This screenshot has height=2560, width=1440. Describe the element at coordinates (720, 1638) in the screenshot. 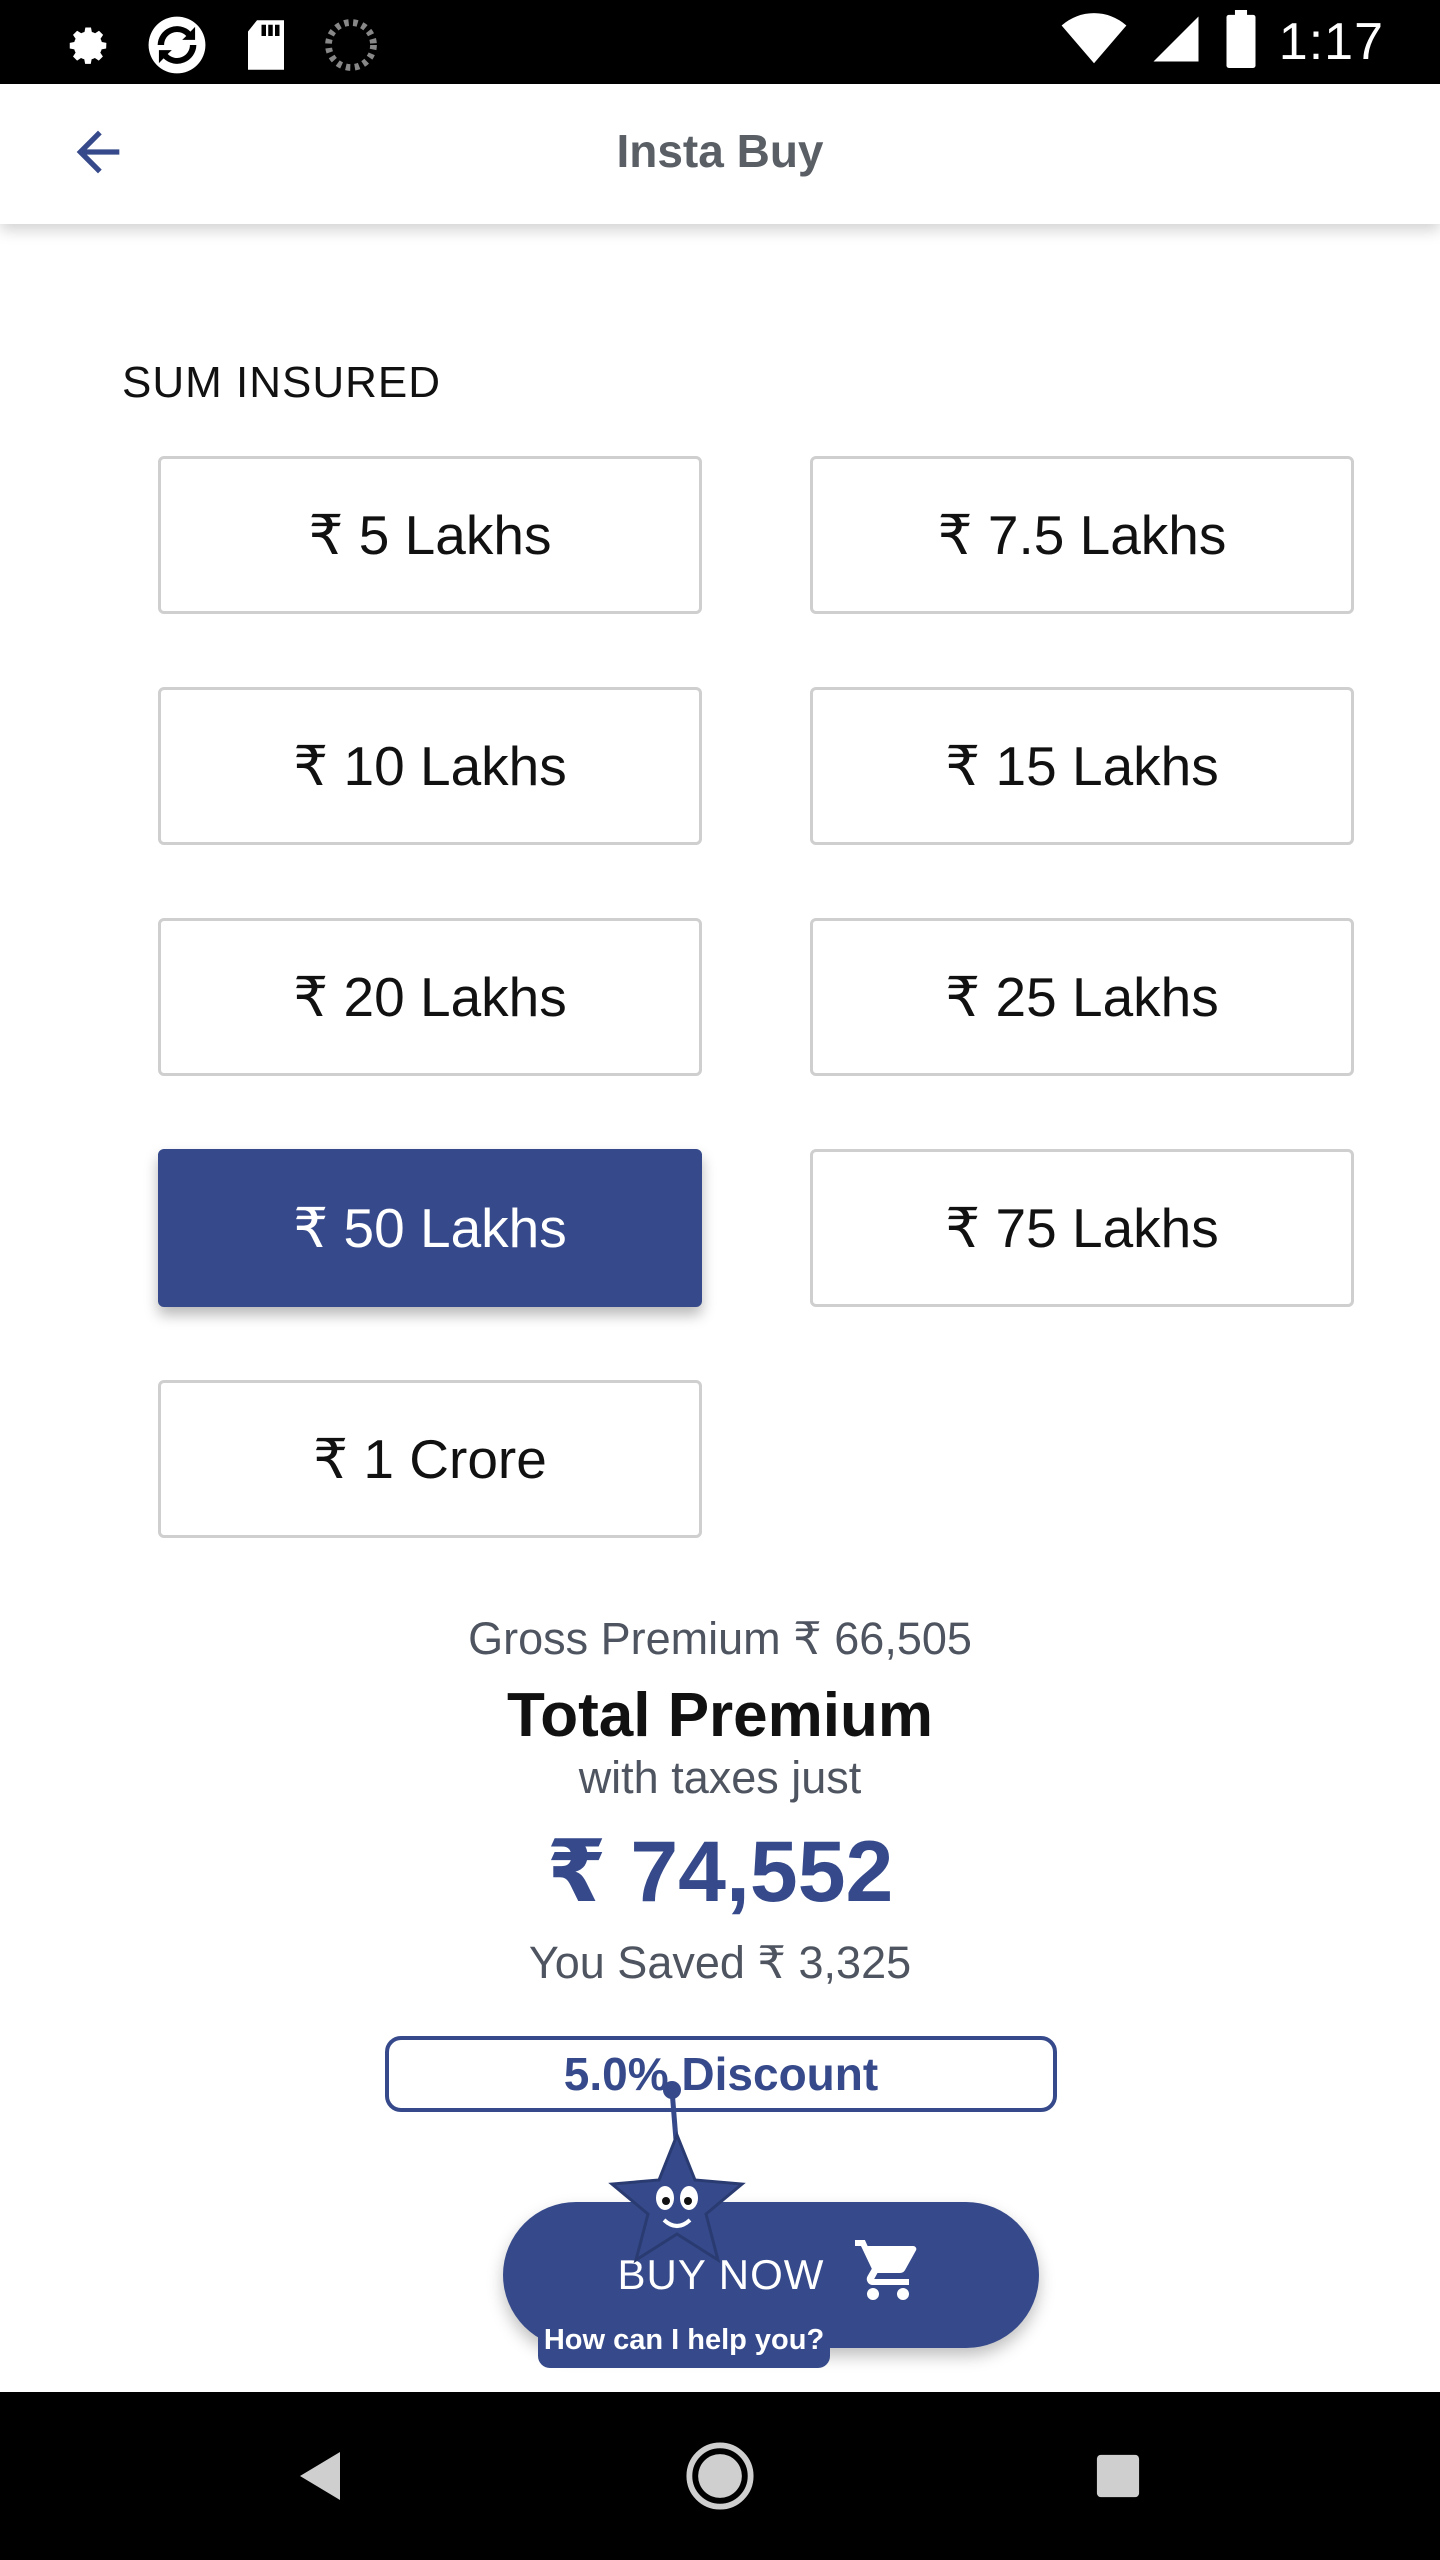

I see `gross-premium: Gross Premium ₹ 66,505` at that location.